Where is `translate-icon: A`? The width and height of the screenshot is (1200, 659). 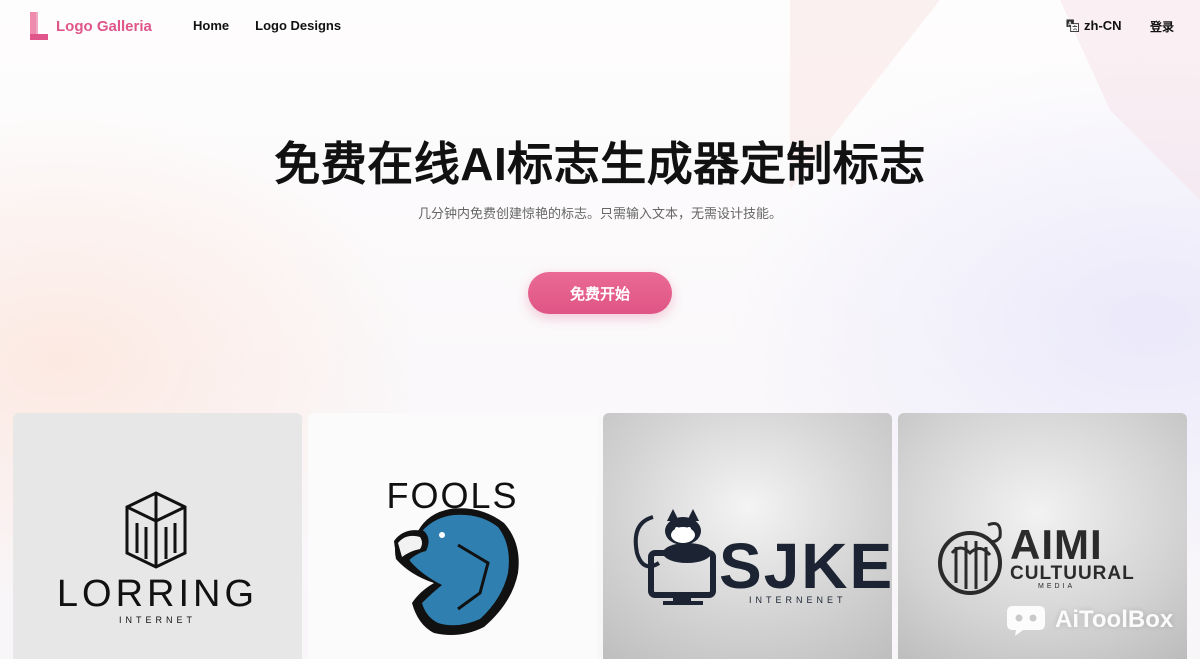
translate-icon: A is located at coordinates (1072, 25).